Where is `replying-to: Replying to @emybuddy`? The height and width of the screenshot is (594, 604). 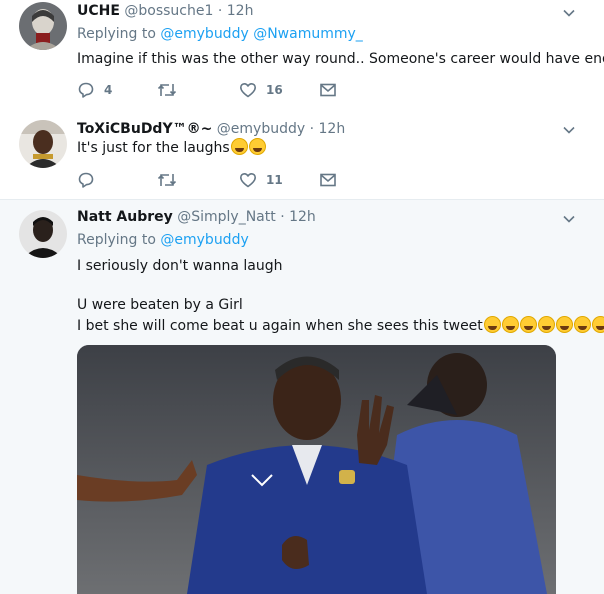 replying-to: Replying to @emybuddy is located at coordinates (163, 240).